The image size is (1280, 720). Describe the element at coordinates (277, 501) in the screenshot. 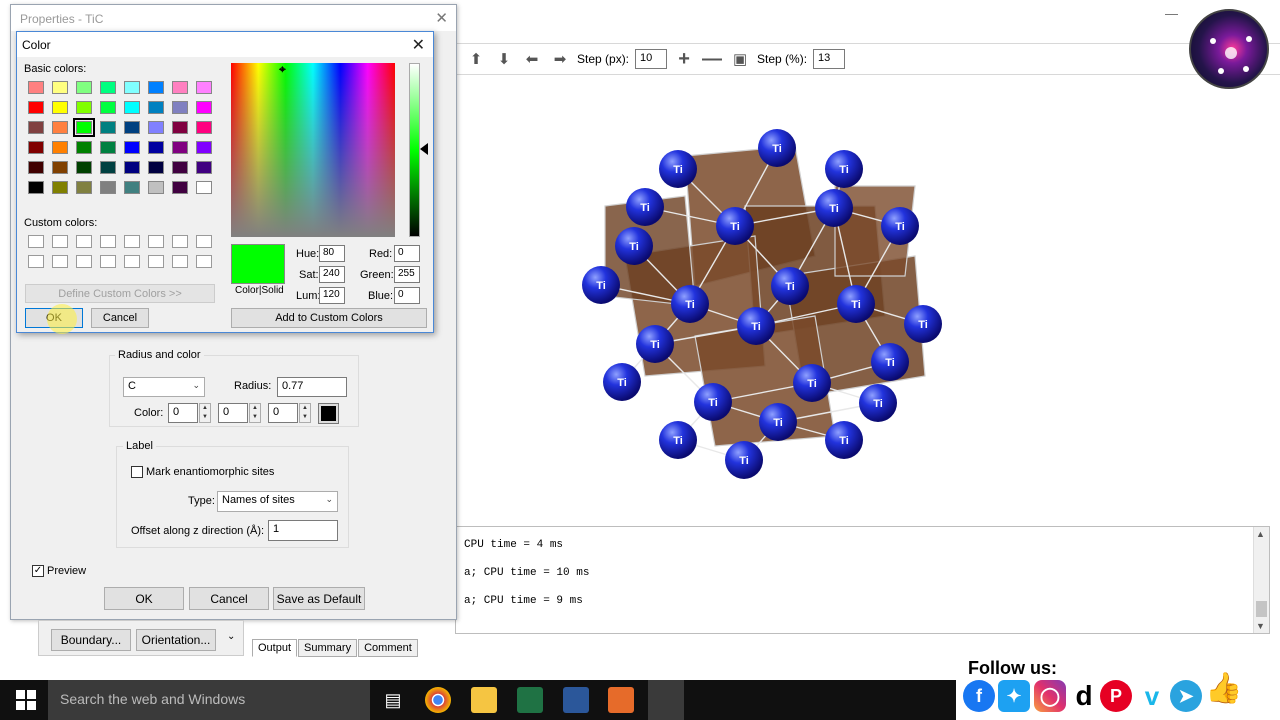

I see `label-type-select: Names of sites ⌄` at that location.